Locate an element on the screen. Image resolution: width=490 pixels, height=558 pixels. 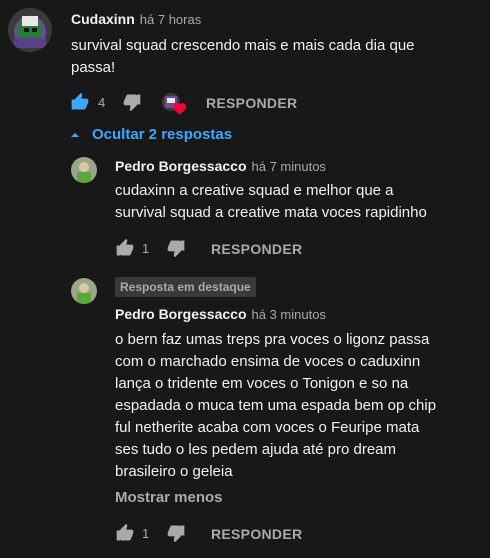
reply-text-line: cudaxinn a creative squad e melhor que a is located at coordinates (254, 190).